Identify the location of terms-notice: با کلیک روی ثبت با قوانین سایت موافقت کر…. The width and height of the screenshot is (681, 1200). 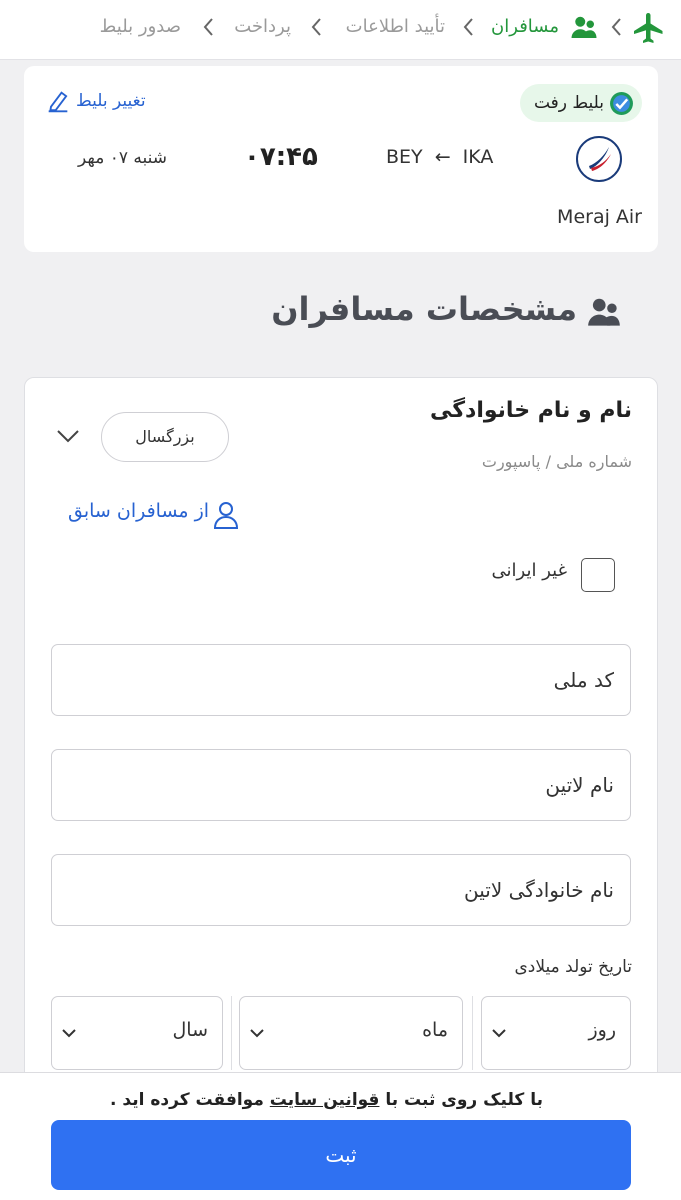
(326, 1100).